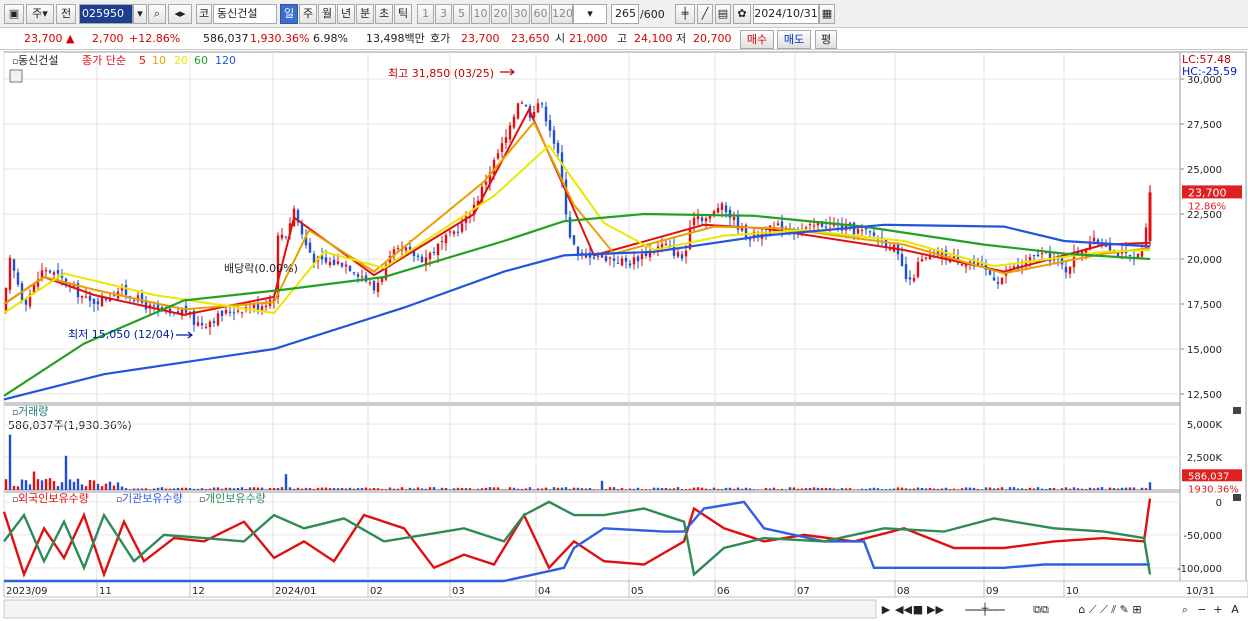 The height and width of the screenshot is (621, 1248). Describe the element at coordinates (886, 610) in the screenshot. I see `scroll-right-icon: ▶` at that location.